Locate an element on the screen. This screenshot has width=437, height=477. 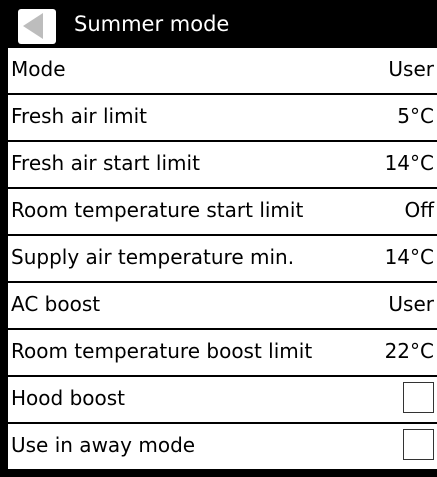
header-bar: Summer mode is located at coordinates (218, 24).